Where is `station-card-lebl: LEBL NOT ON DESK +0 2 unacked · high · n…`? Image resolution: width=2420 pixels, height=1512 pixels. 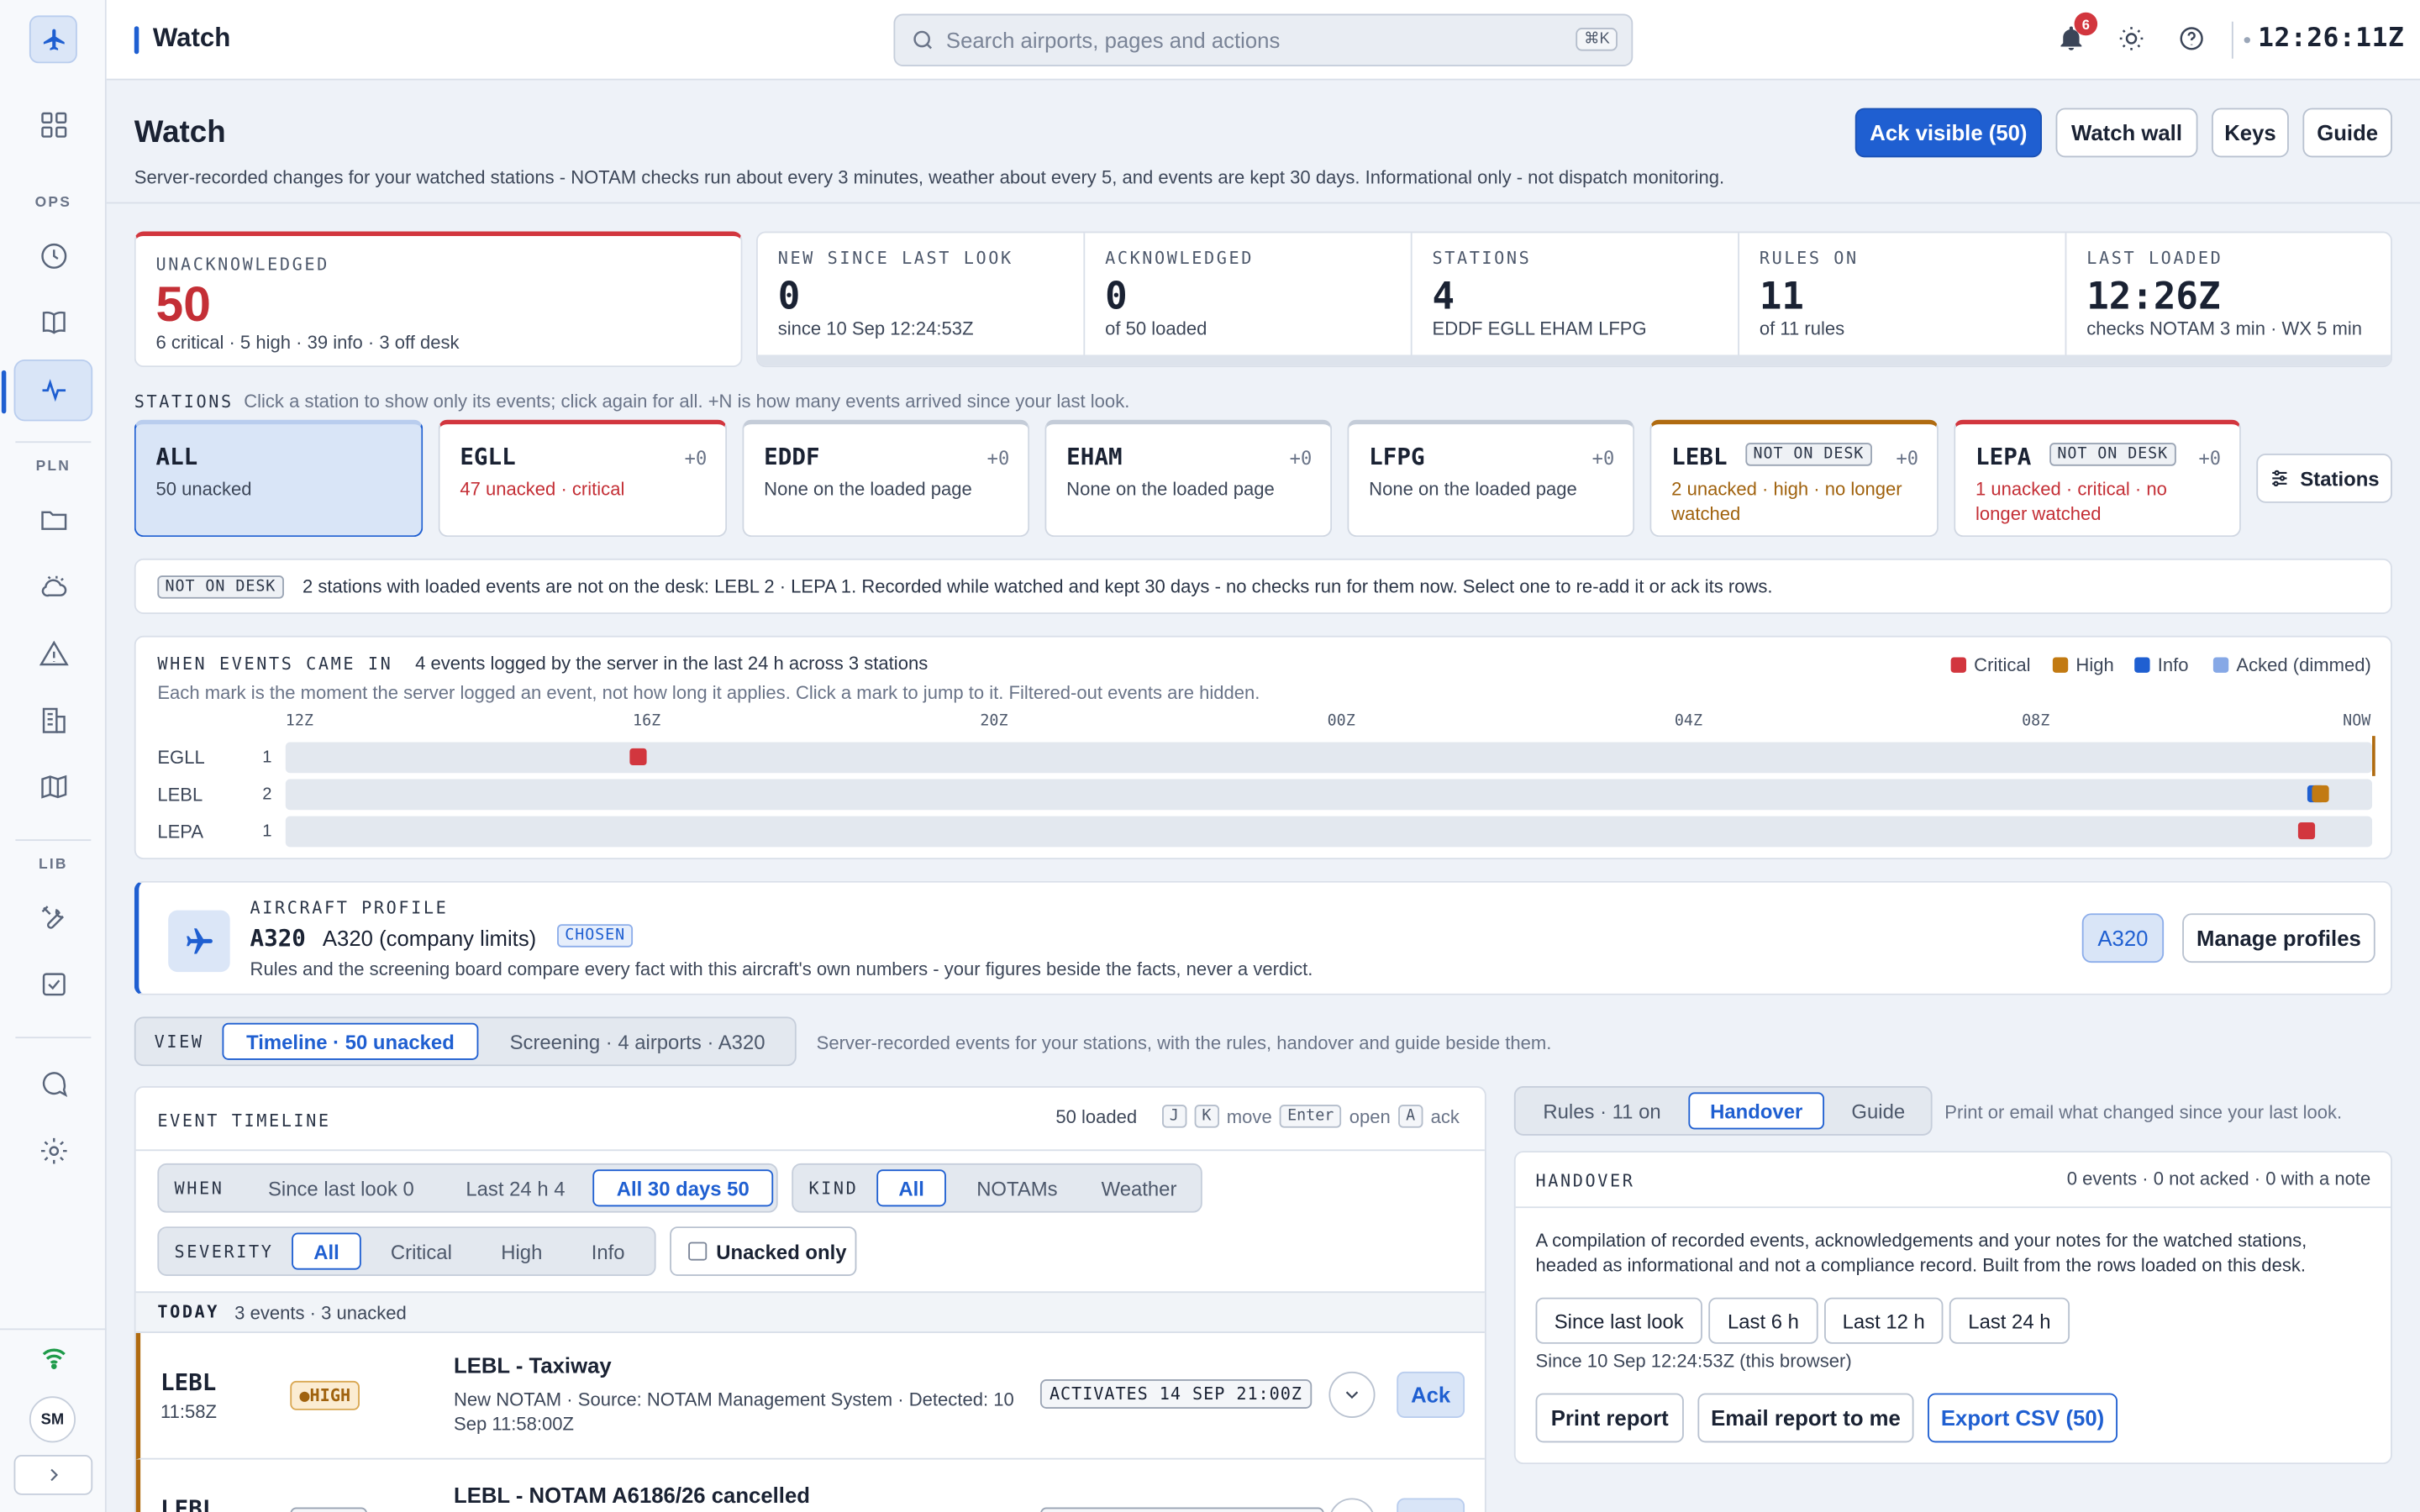 station-card-lebl: LEBL NOT ON DESK +0 2 unacked · high · n… is located at coordinates (1794, 478).